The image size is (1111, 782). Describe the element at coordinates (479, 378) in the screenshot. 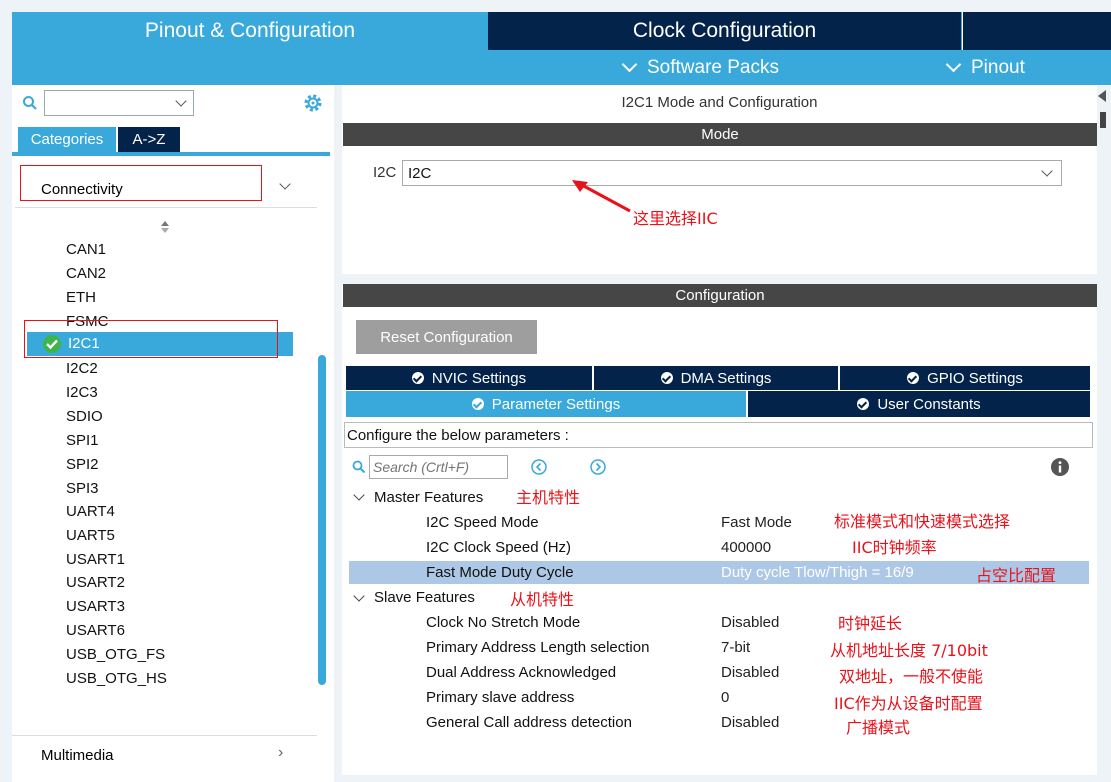

I see `tab-label: NVIC Settings` at that location.